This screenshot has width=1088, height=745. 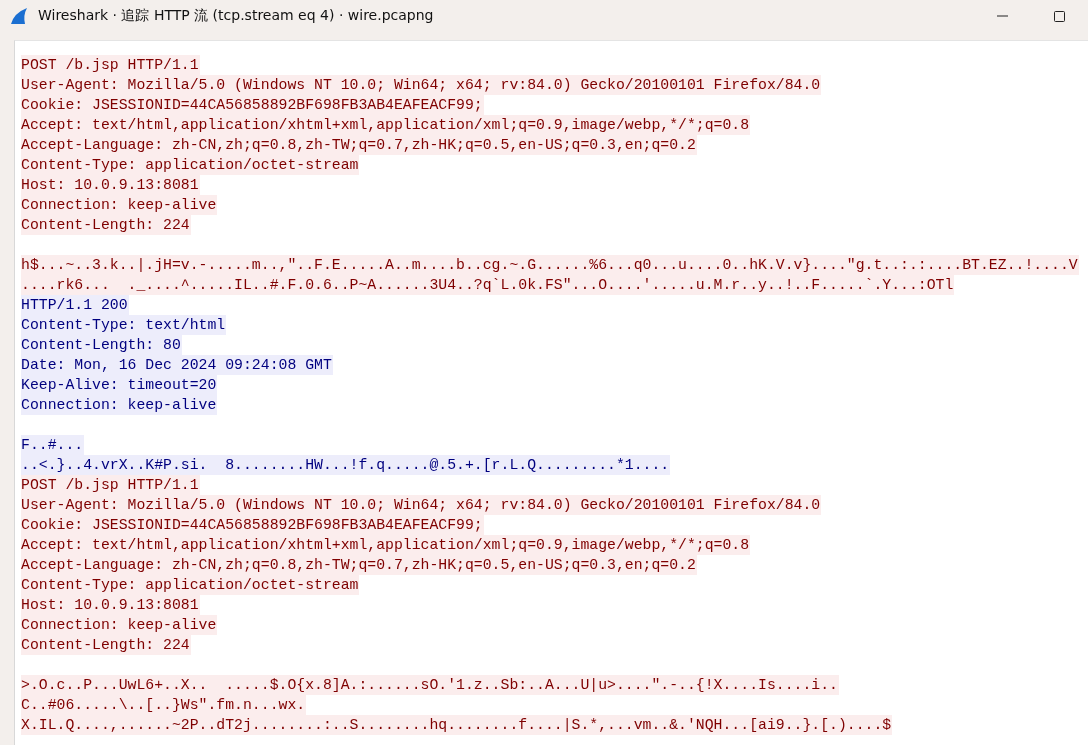 What do you see at coordinates (1002, 16) in the screenshot?
I see `minimize-icon` at bounding box center [1002, 16].